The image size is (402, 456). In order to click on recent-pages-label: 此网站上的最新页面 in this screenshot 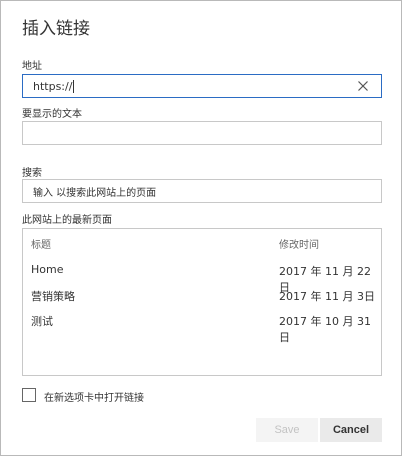, I will do `click(67, 220)`.